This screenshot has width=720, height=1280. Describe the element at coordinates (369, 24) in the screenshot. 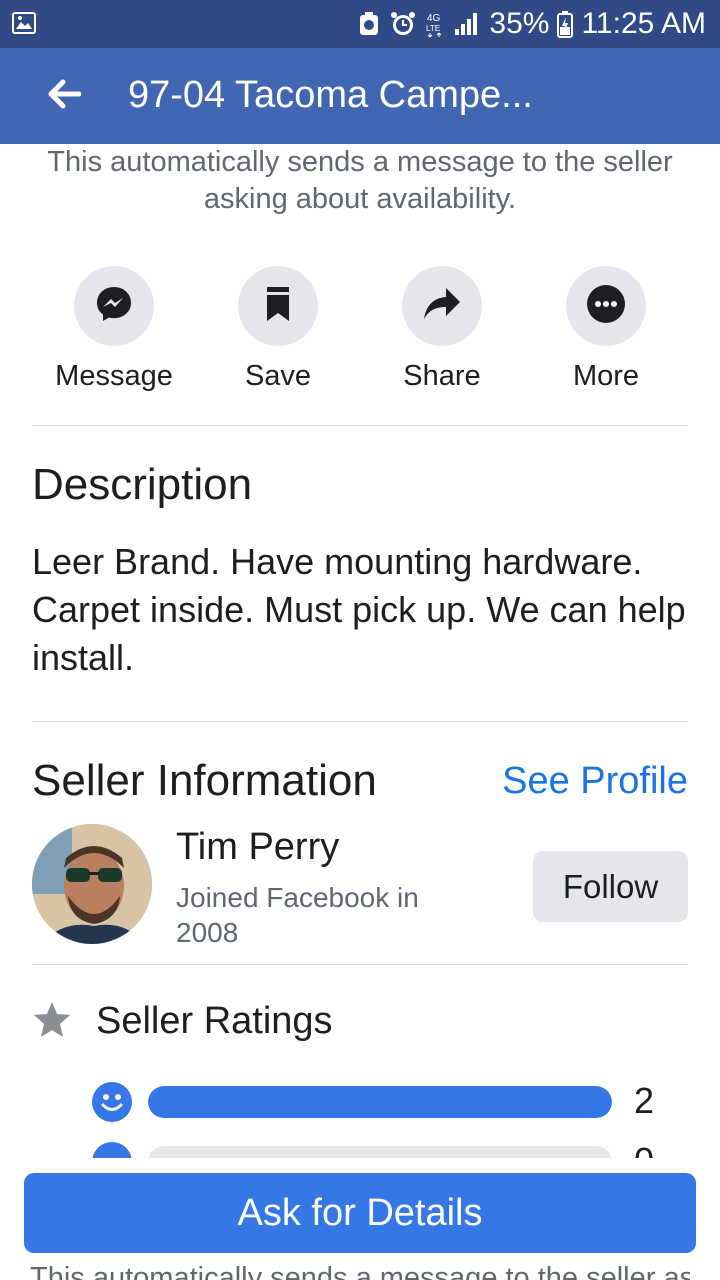

I see `sync-icon` at that location.